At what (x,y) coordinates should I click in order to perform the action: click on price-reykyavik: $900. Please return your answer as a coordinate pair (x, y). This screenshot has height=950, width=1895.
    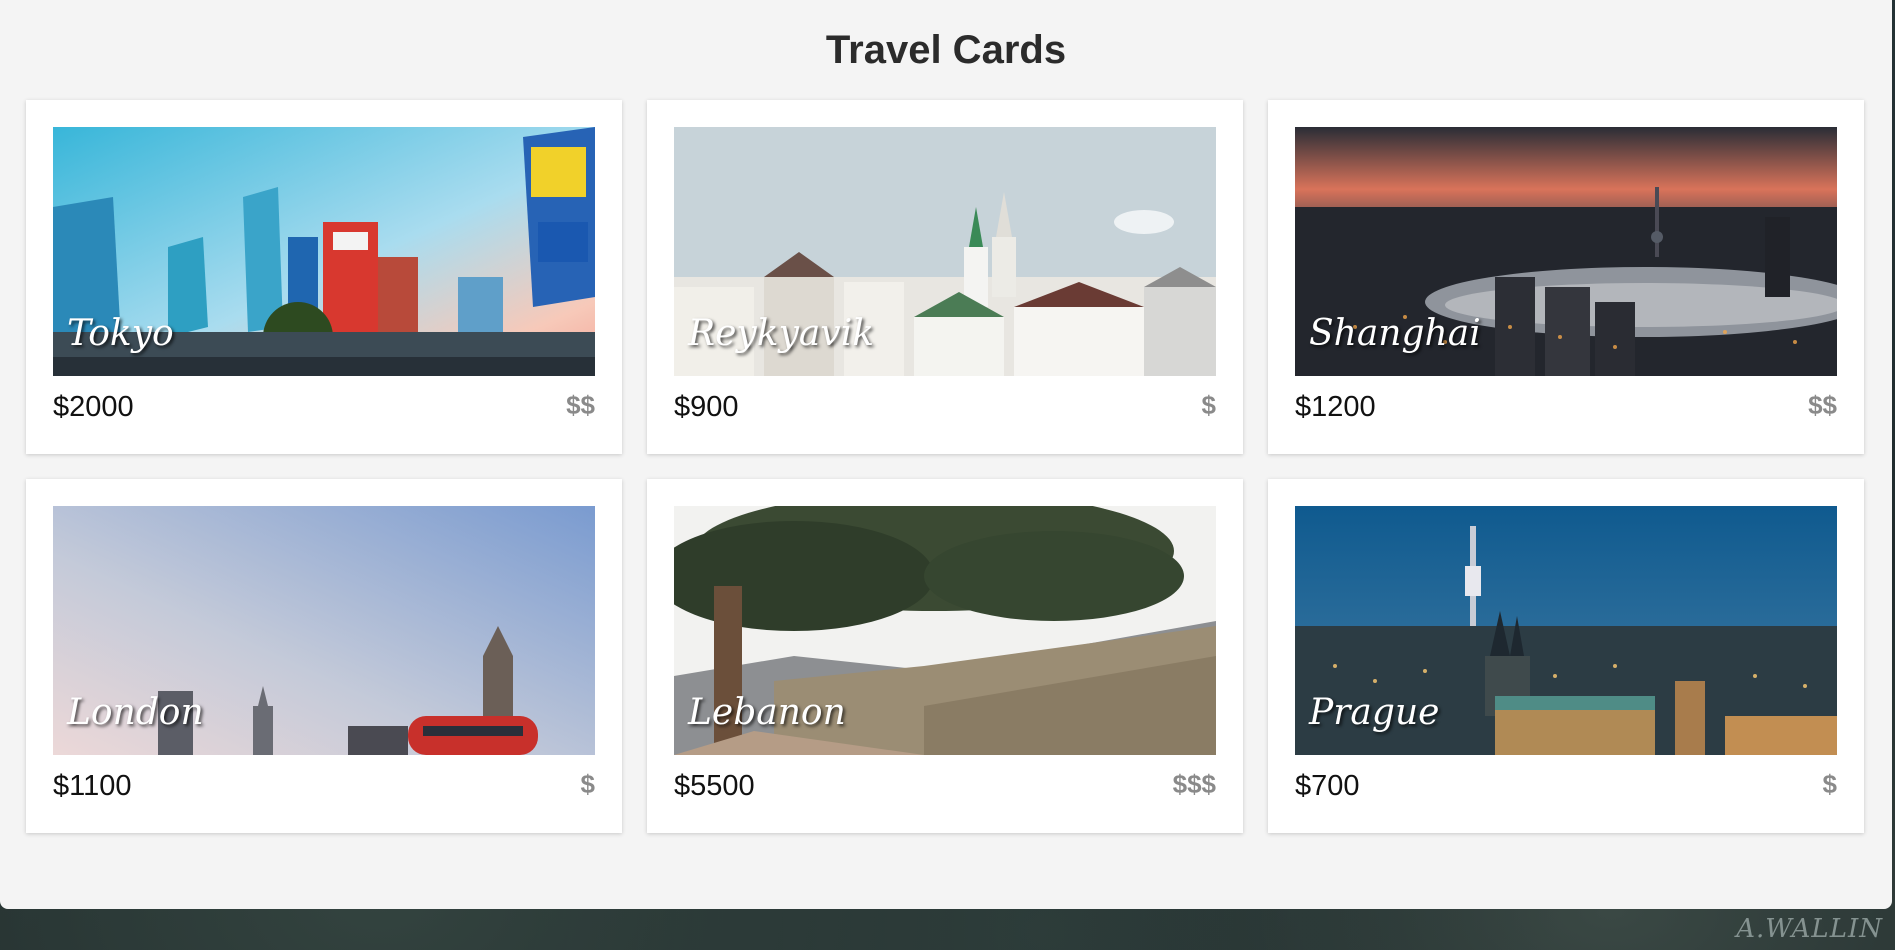
    Looking at the image, I should click on (706, 407).